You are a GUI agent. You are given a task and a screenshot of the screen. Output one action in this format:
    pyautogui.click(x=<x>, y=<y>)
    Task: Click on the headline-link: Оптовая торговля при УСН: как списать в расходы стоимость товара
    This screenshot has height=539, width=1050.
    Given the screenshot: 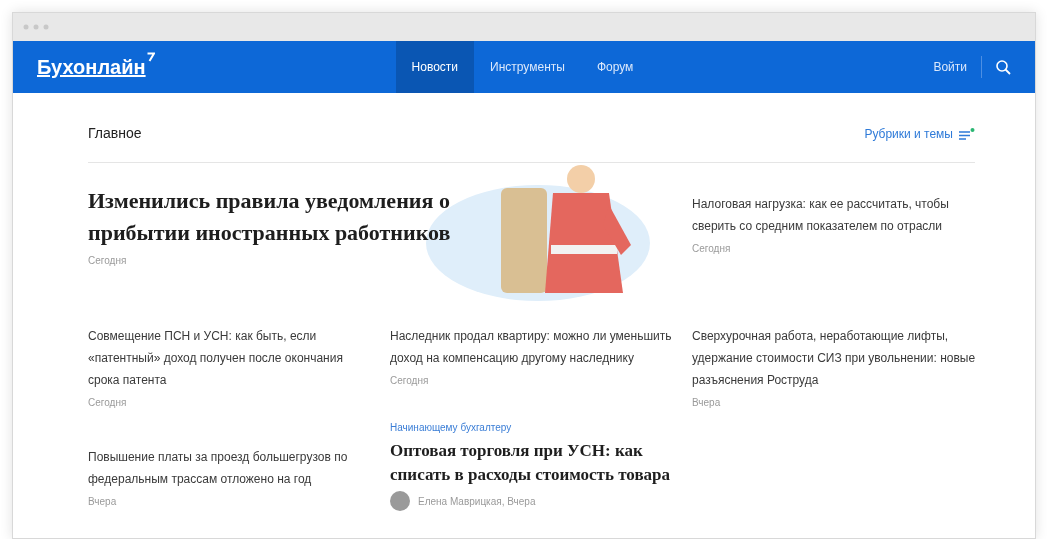 What is the action you would take?
    pyautogui.click(x=545, y=463)
    